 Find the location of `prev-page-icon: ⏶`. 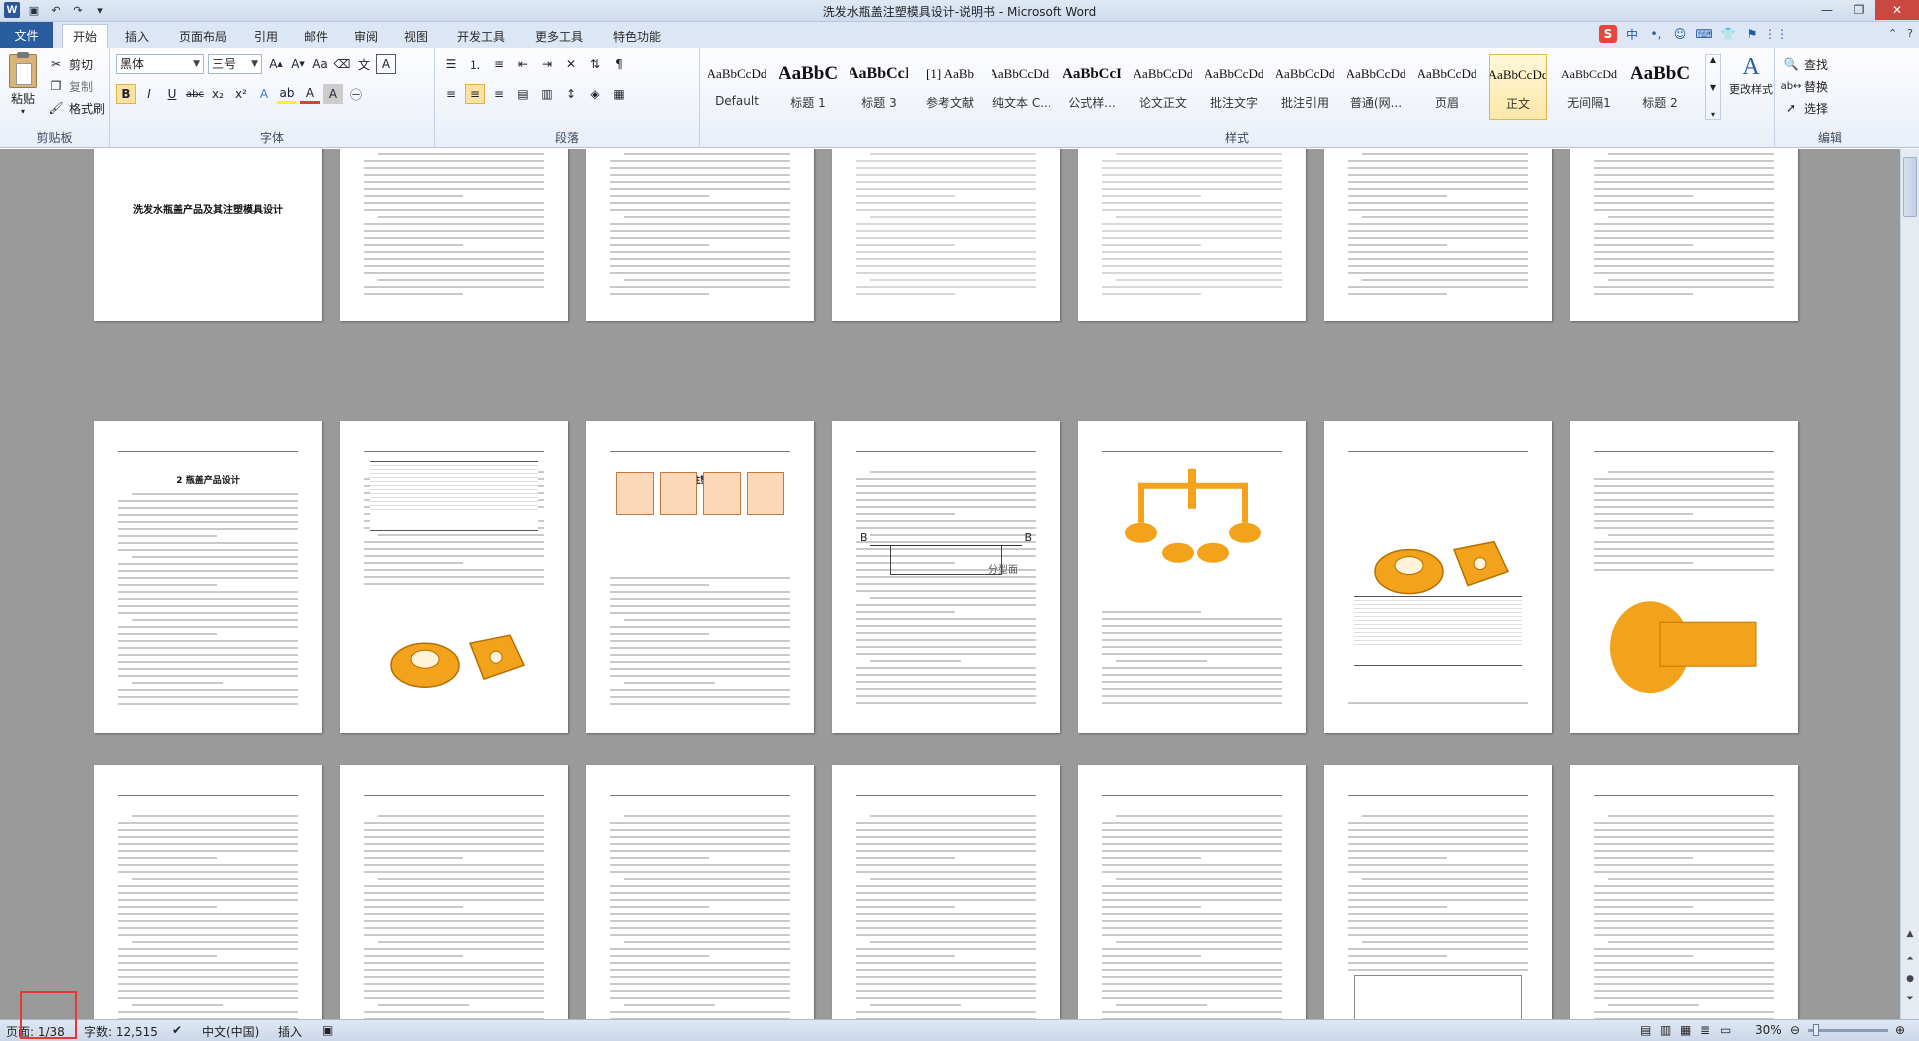

prev-page-icon: ⏶ is located at coordinates (1910, 961).